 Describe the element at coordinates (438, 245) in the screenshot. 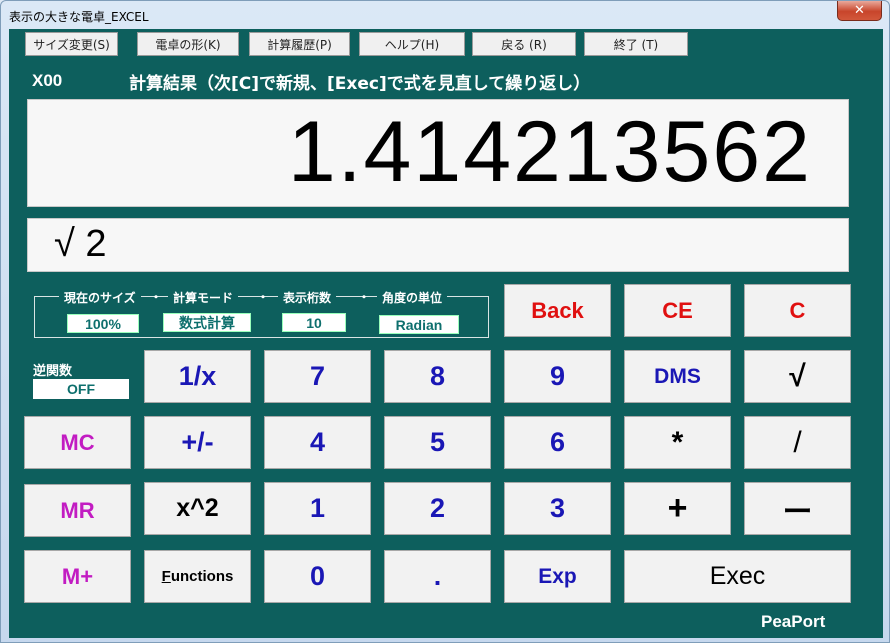

I see `expression-display: √ 2` at that location.